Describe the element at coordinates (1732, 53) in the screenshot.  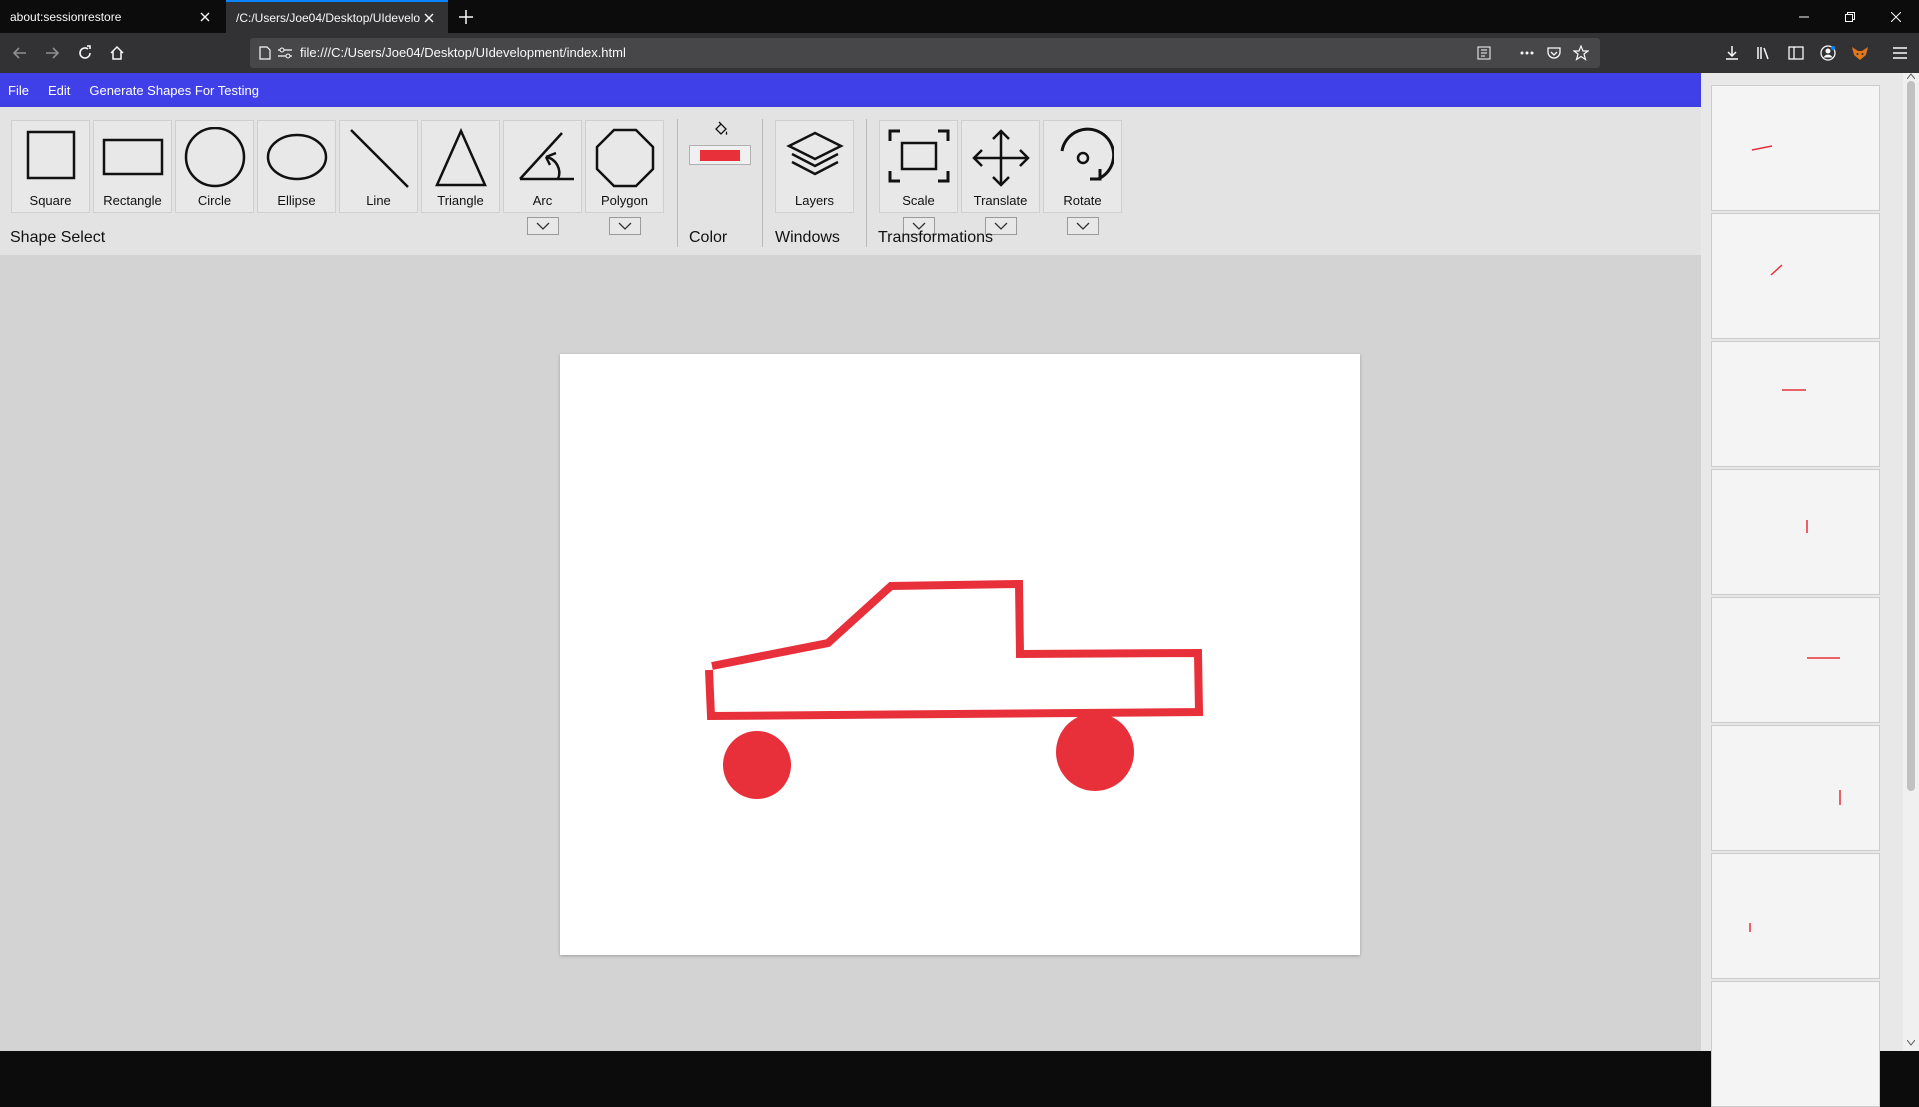
I see `downloads-icon` at that location.